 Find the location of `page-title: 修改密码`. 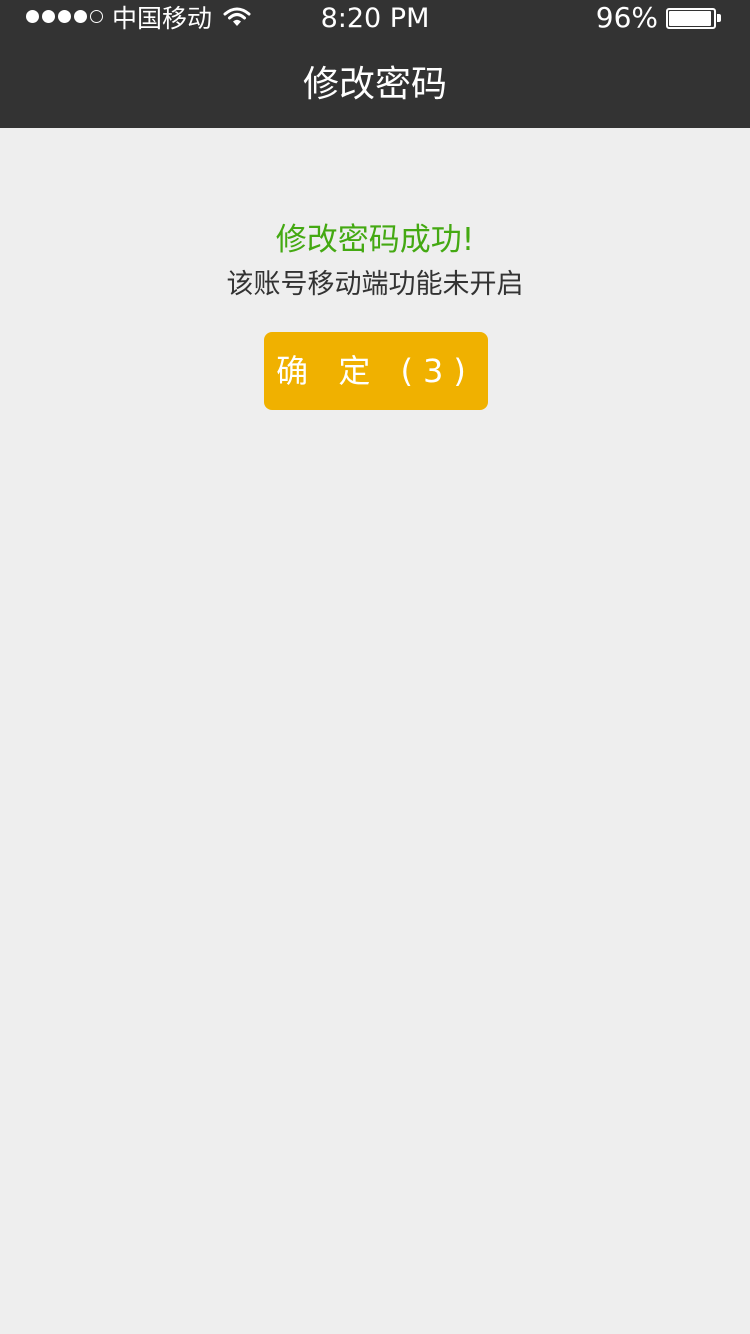

page-title: 修改密码 is located at coordinates (374, 84).